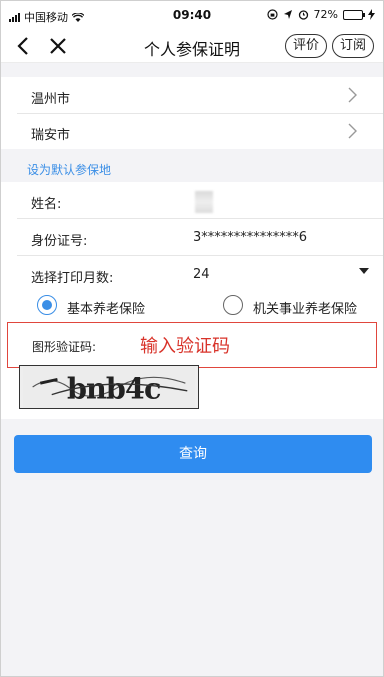 This screenshot has height=677, width=384. Describe the element at coordinates (233, 305) in the screenshot. I see `radio-institution-pension` at that location.